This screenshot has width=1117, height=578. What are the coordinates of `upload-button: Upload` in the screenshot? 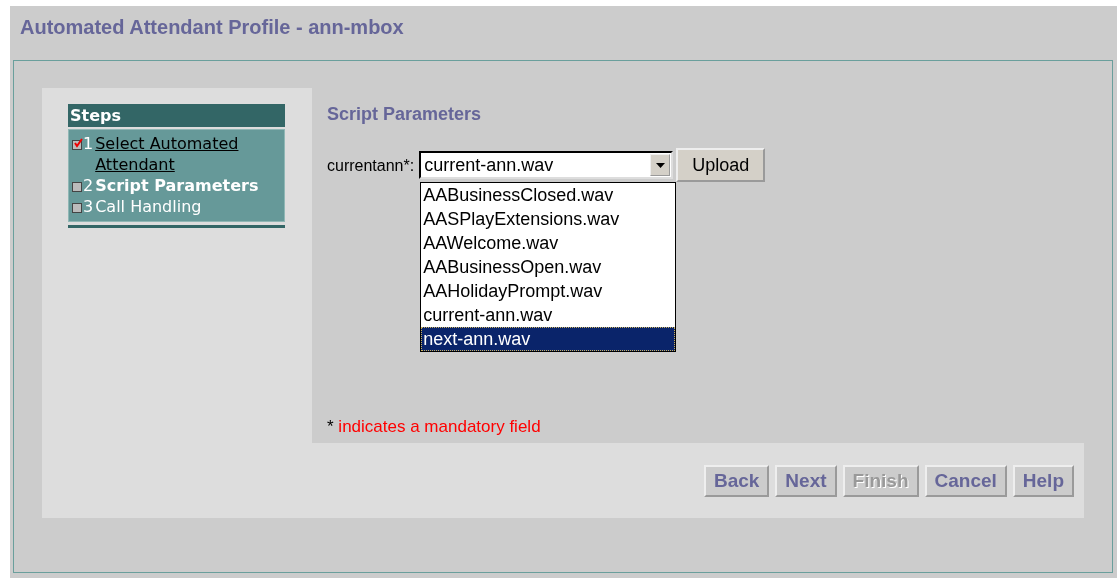 It's located at (721, 165).